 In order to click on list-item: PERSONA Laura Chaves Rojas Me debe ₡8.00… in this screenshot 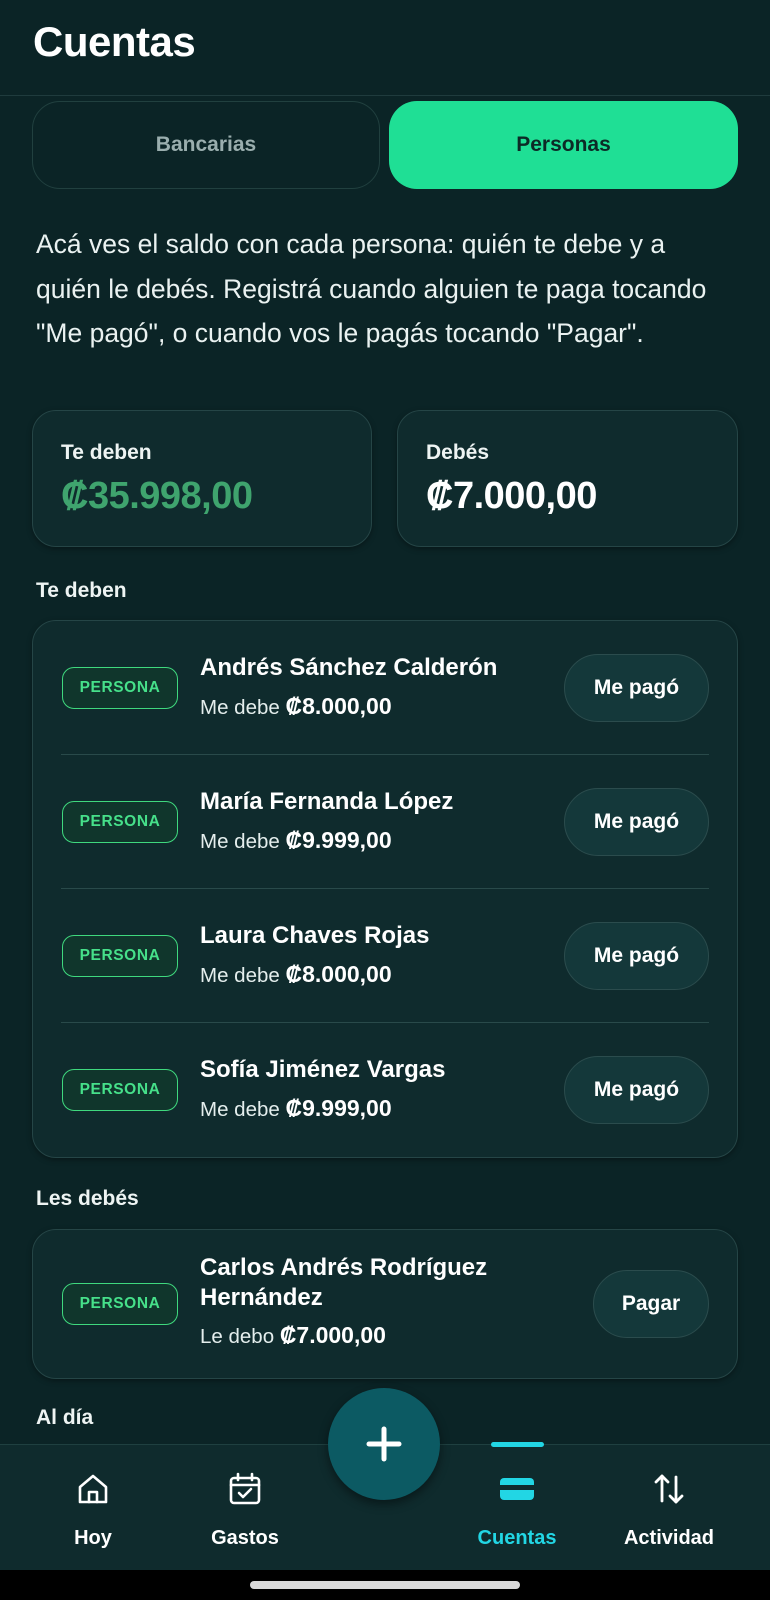, I will do `click(385, 956)`.